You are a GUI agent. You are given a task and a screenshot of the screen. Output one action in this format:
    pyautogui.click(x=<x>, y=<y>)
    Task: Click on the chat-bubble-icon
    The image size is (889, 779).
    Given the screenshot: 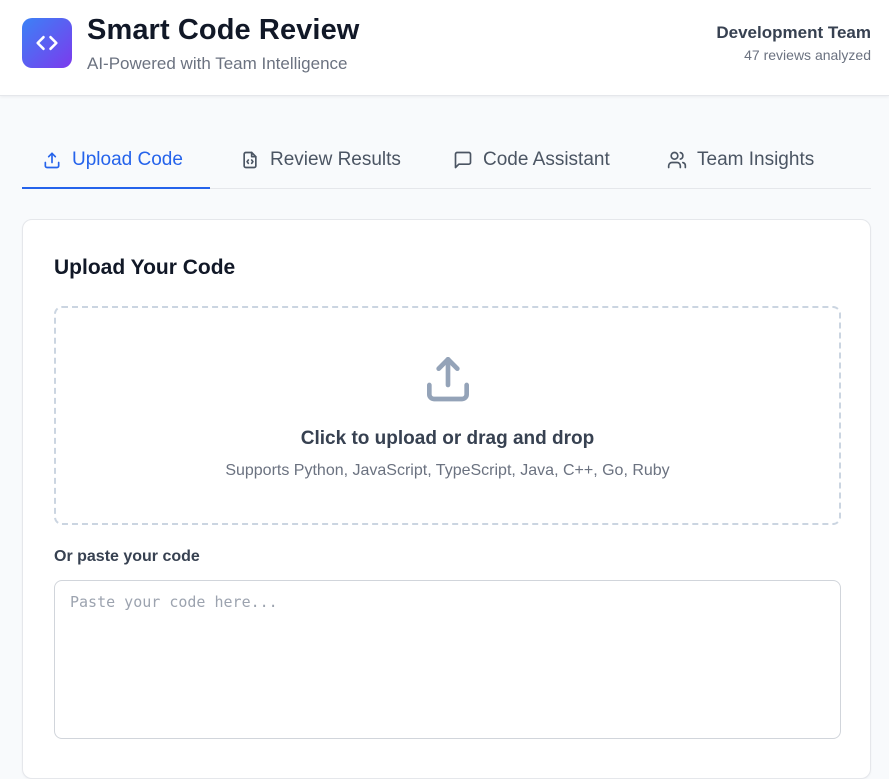 What is the action you would take?
    pyautogui.click(x=463, y=160)
    